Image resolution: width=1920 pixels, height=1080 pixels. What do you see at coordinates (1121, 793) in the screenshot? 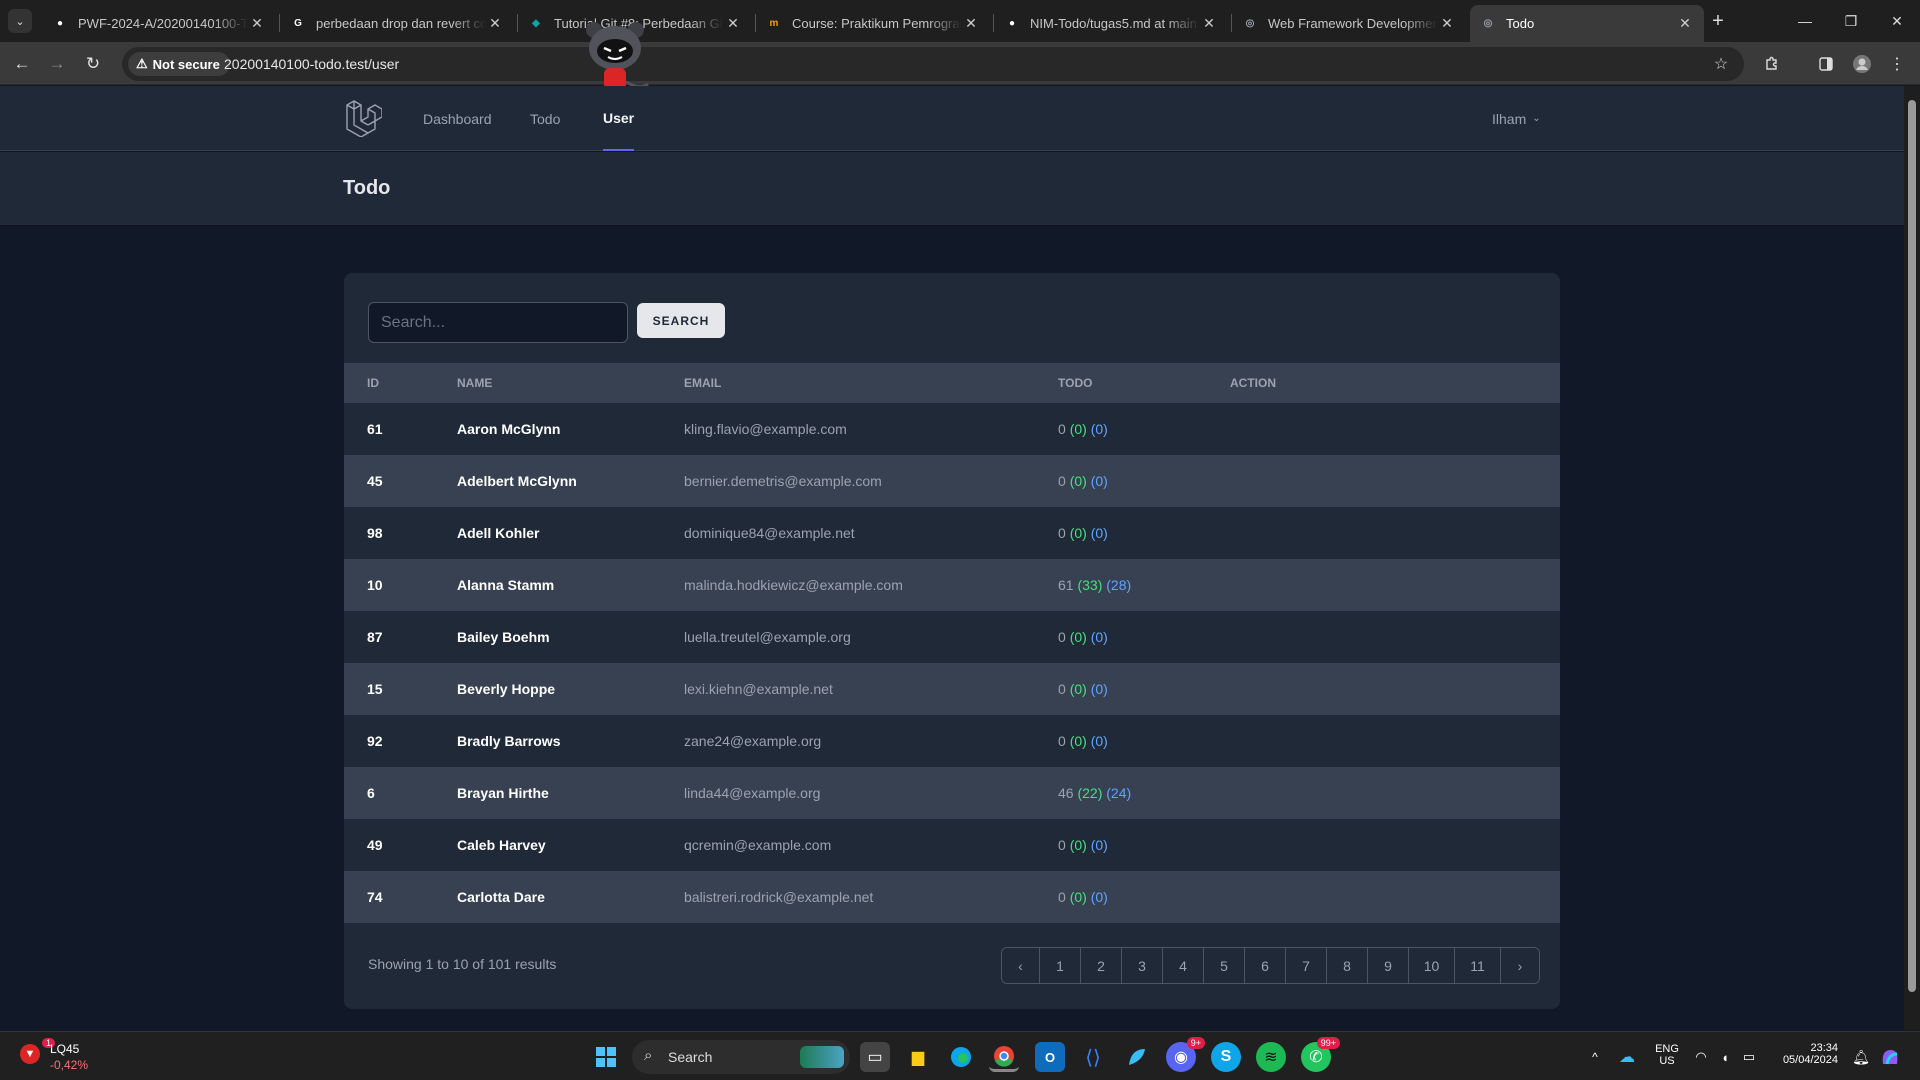
I see `cell-todo: 46 (22) (24)` at bounding box center [1121, 793].